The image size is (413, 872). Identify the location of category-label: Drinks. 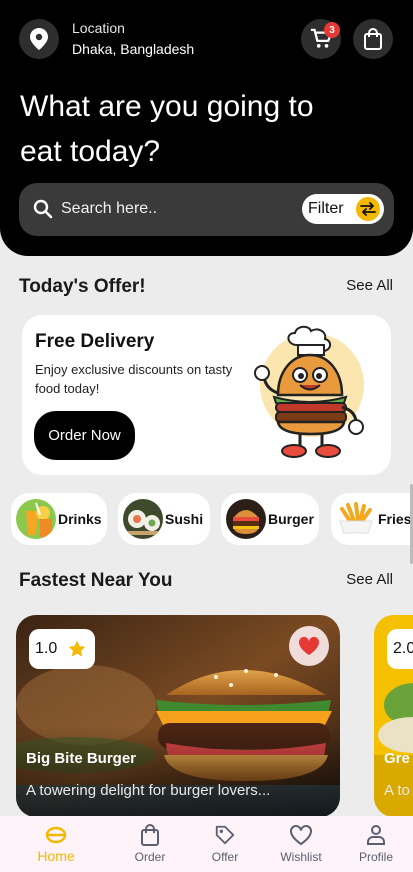
(80, 519).